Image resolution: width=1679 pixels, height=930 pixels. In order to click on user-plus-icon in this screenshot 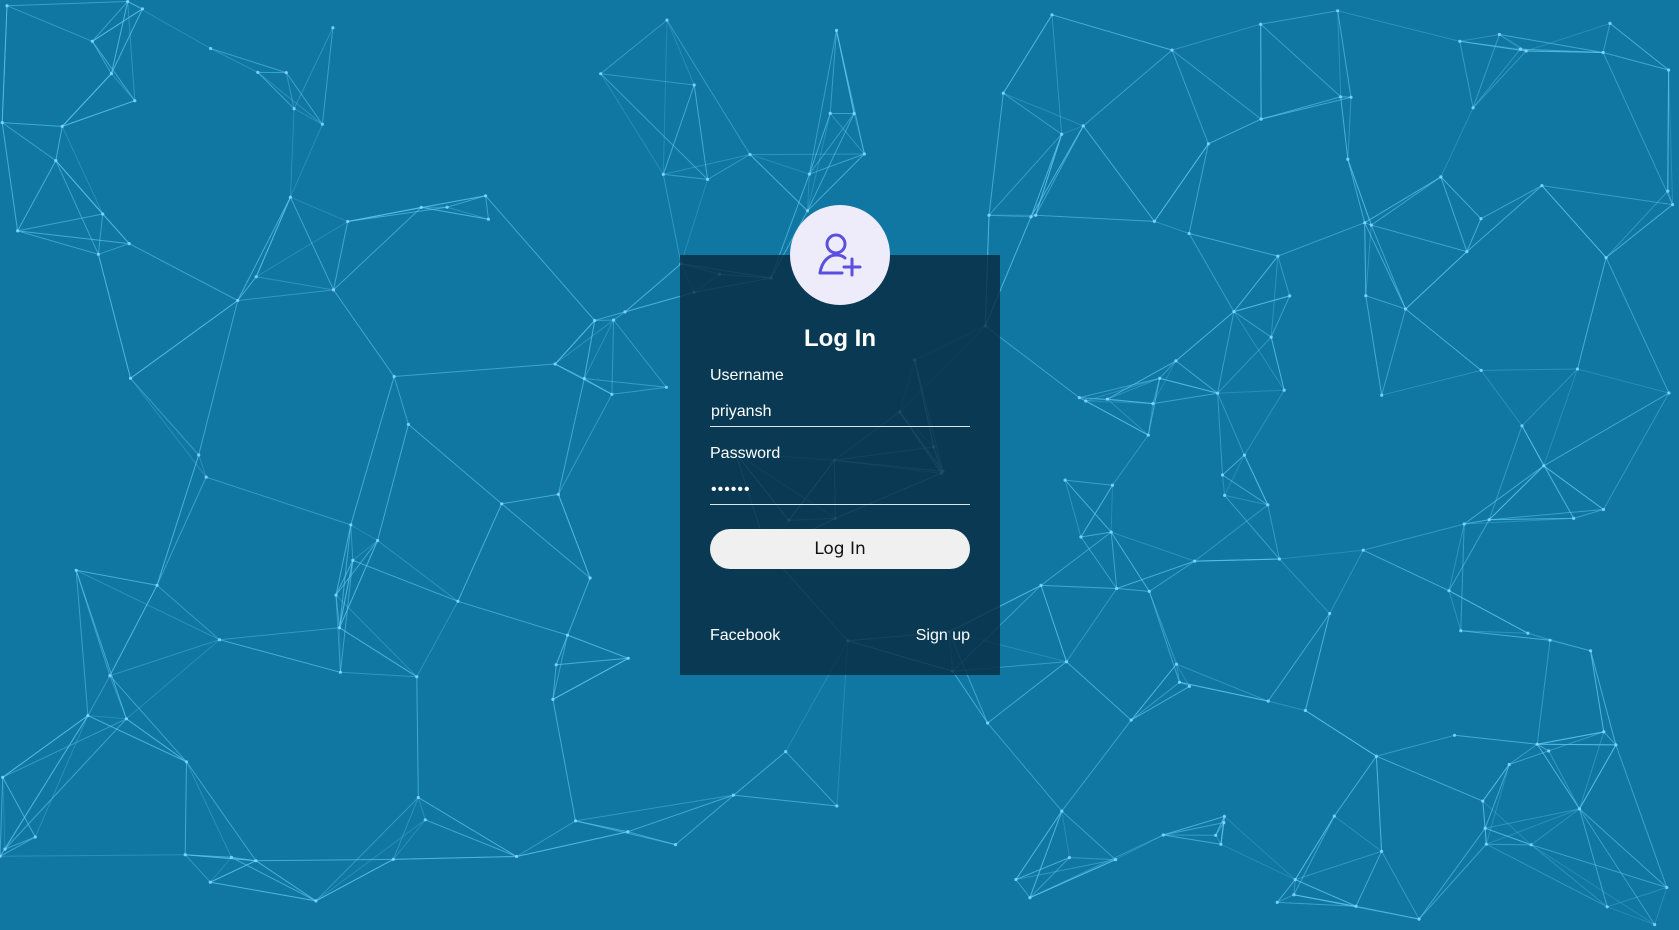, I will do `click(840, 255)`.